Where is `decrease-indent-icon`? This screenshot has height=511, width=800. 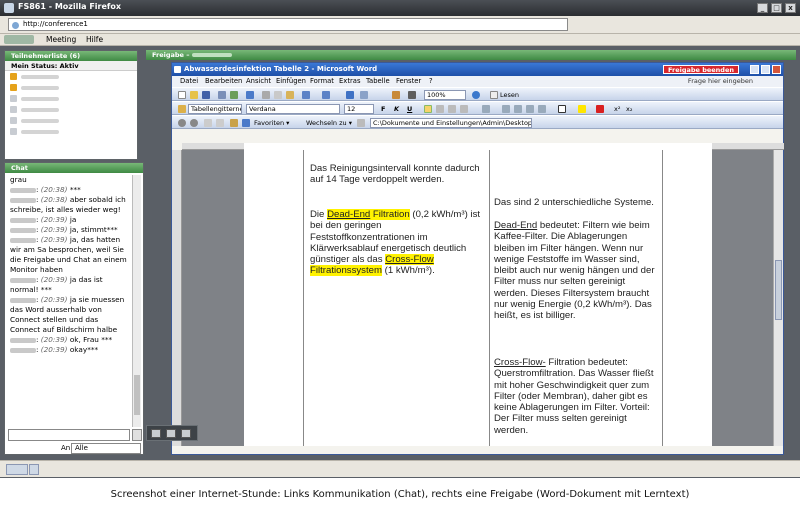 decrease-indent-icon is located at coordinates (530, 109).